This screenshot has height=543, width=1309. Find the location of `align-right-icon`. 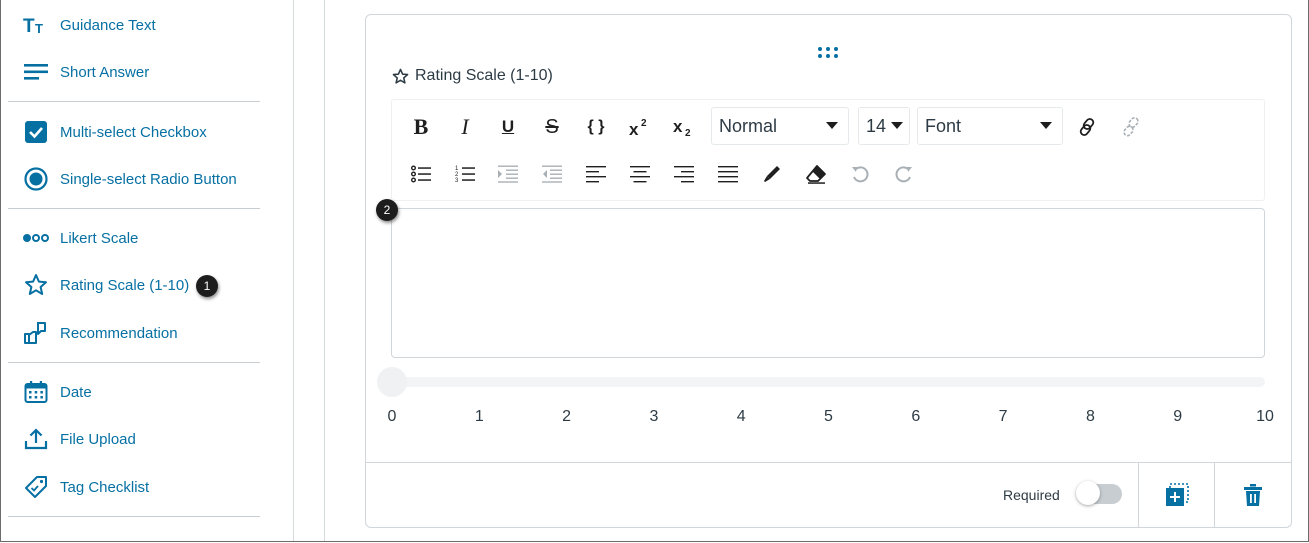

align-right-icon is located at coordinates (684, 174).